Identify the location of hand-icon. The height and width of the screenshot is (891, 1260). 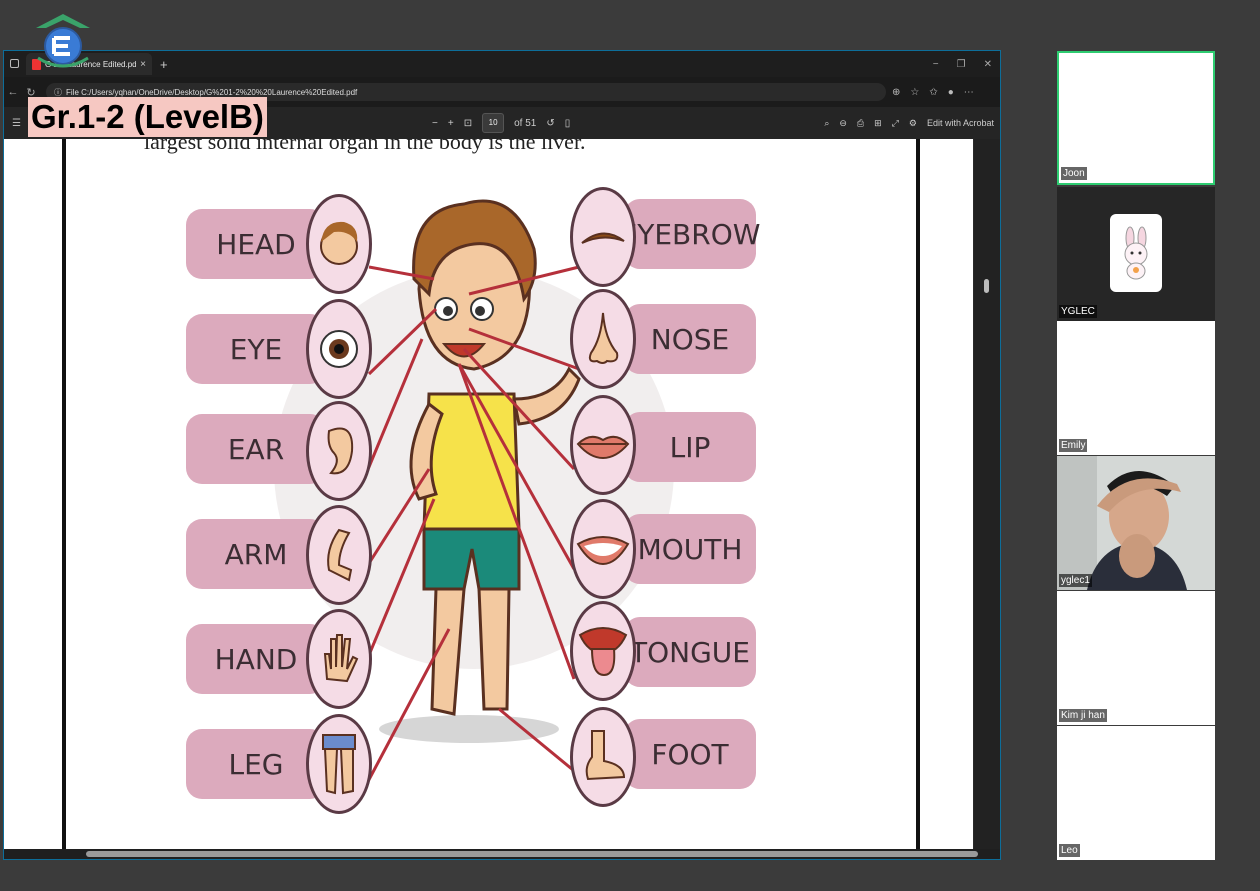
(339, 659).